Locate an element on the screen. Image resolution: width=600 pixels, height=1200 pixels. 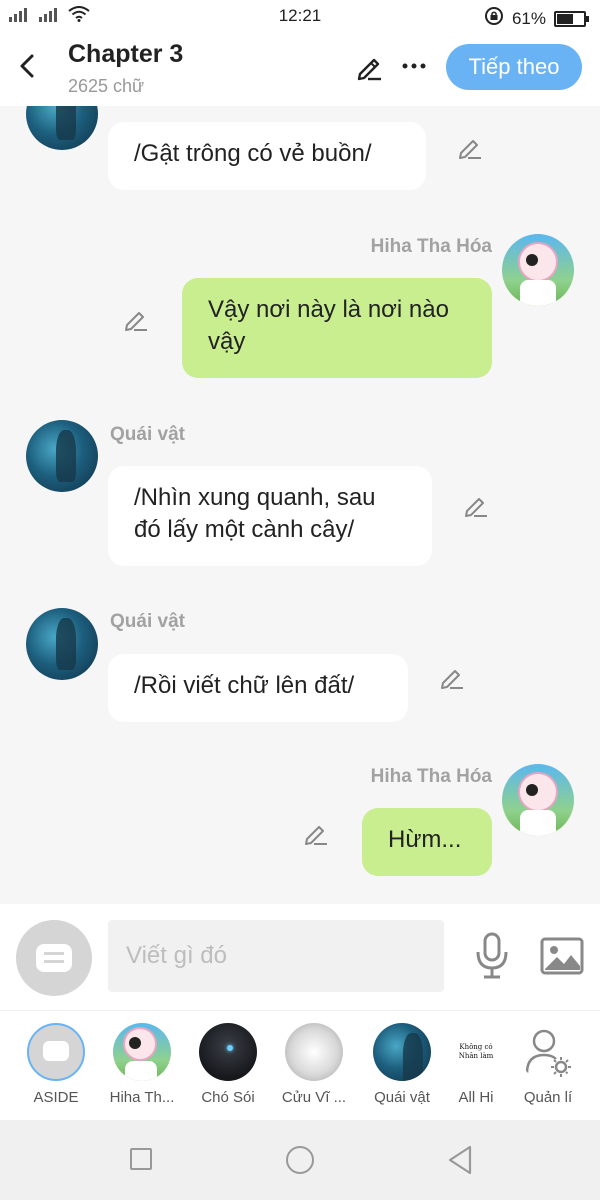
battery-percent: 61% is located at coordinates (528, 18).